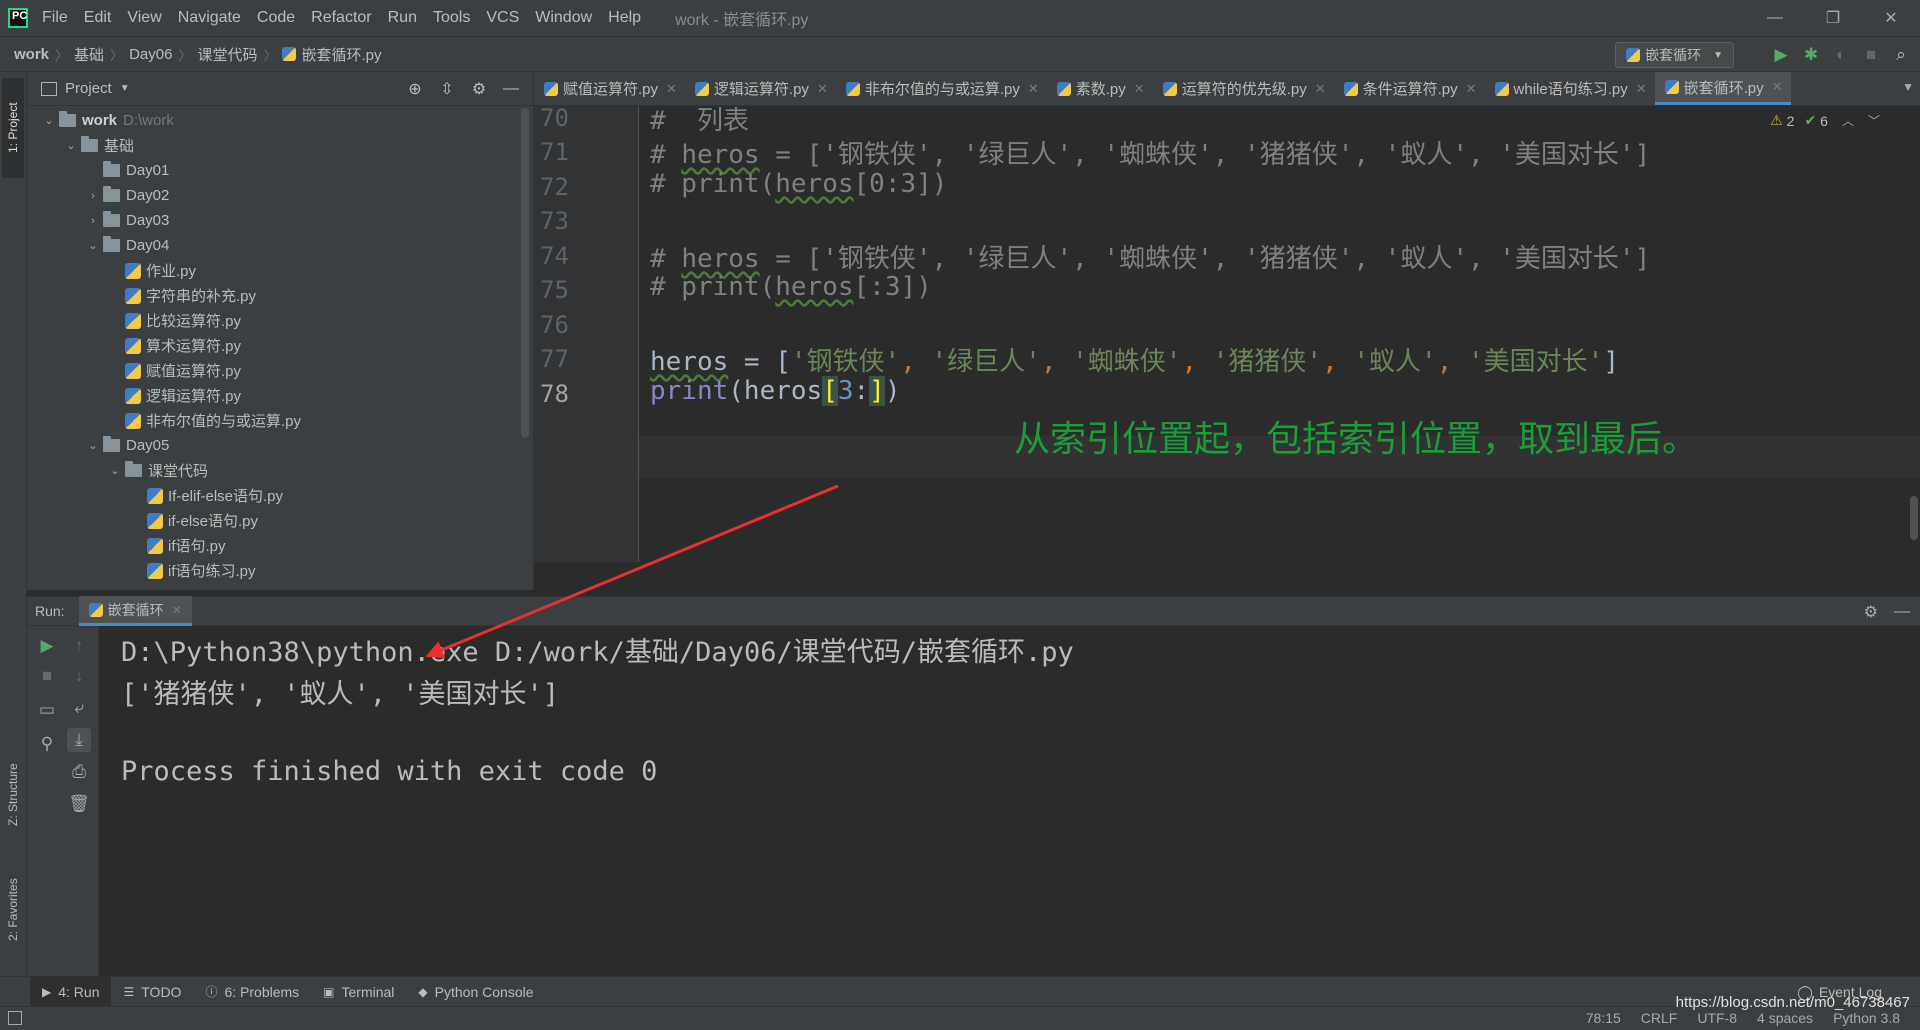  I want to click on tree-folder: › Day02, so click(280, 195).